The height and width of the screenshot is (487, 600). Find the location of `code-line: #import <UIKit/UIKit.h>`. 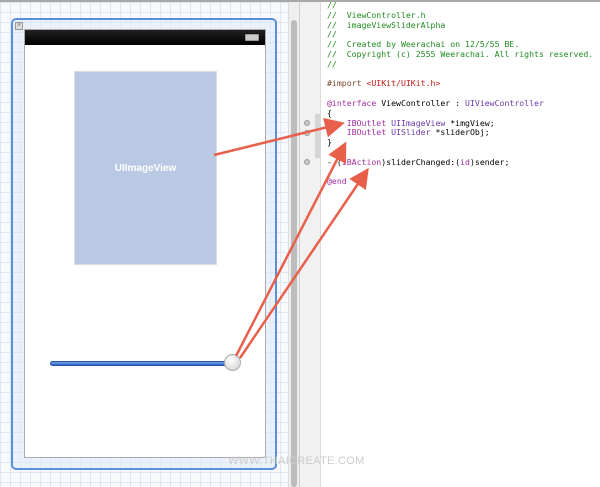

code-line: #import <UIKit/UIKit.h> is located at coordinates (460, 83).